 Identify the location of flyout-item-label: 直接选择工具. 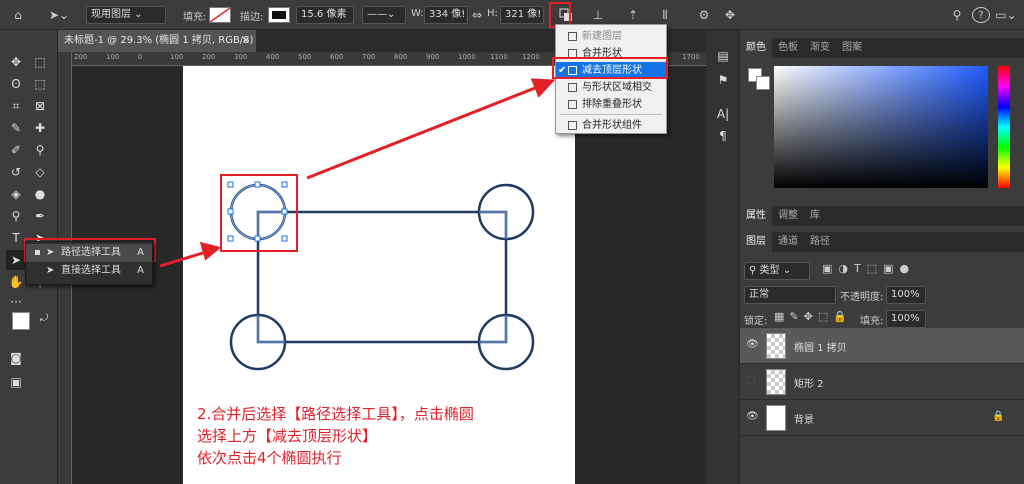
(91, 270).